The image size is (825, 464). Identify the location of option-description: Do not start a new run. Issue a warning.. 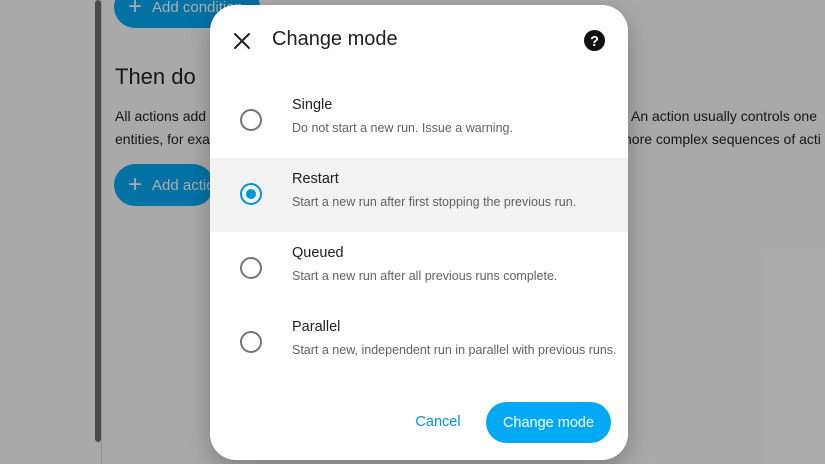
(402, 128).